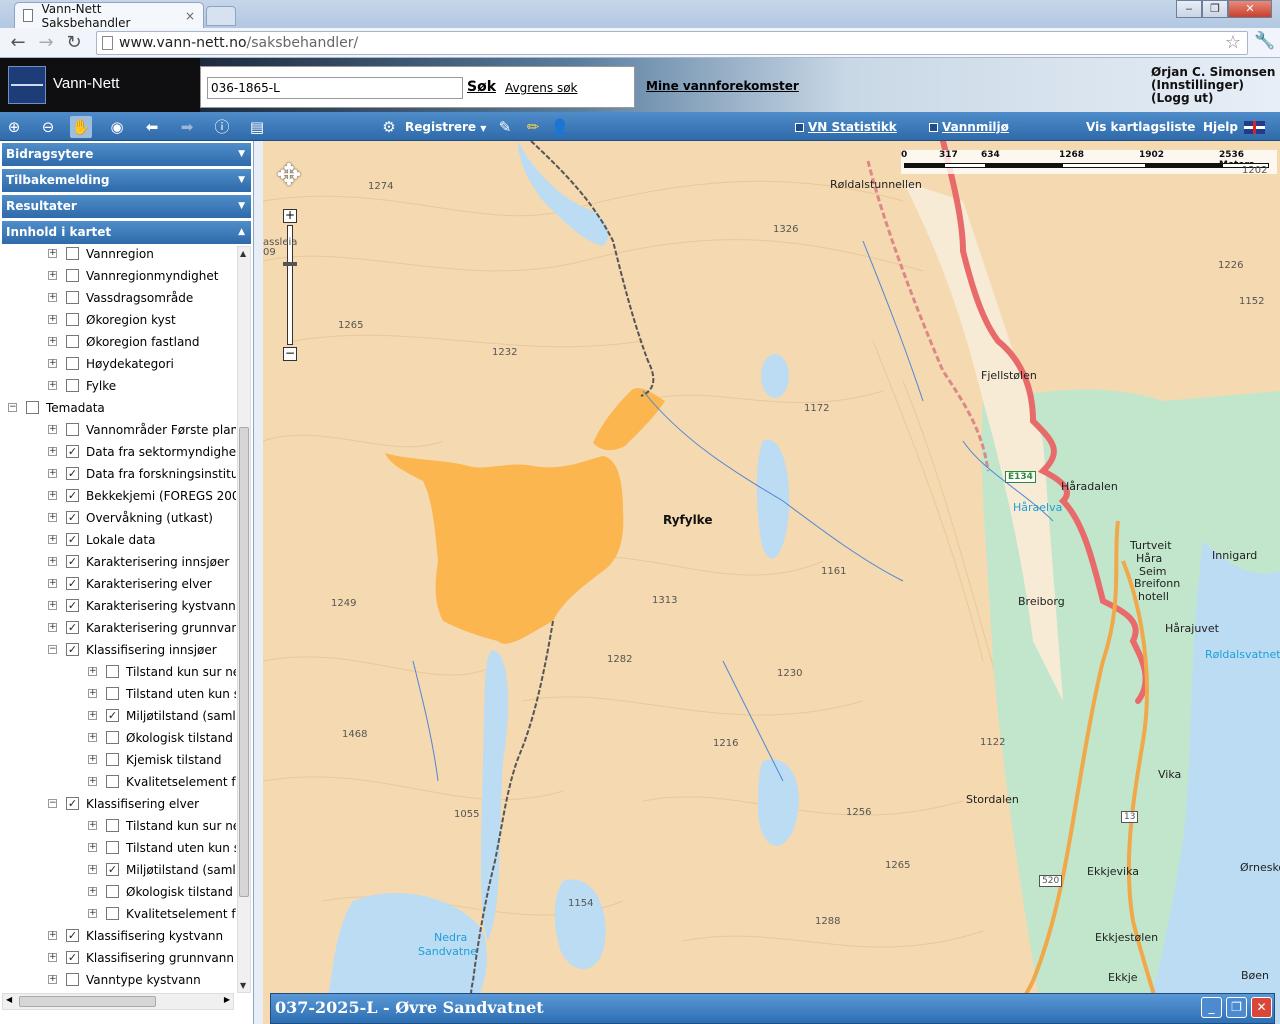  What do you see at coordinates (81, 127) in the screenshot?
I see `pan-hand-icon: ✋` at bounding box center [81, 127].